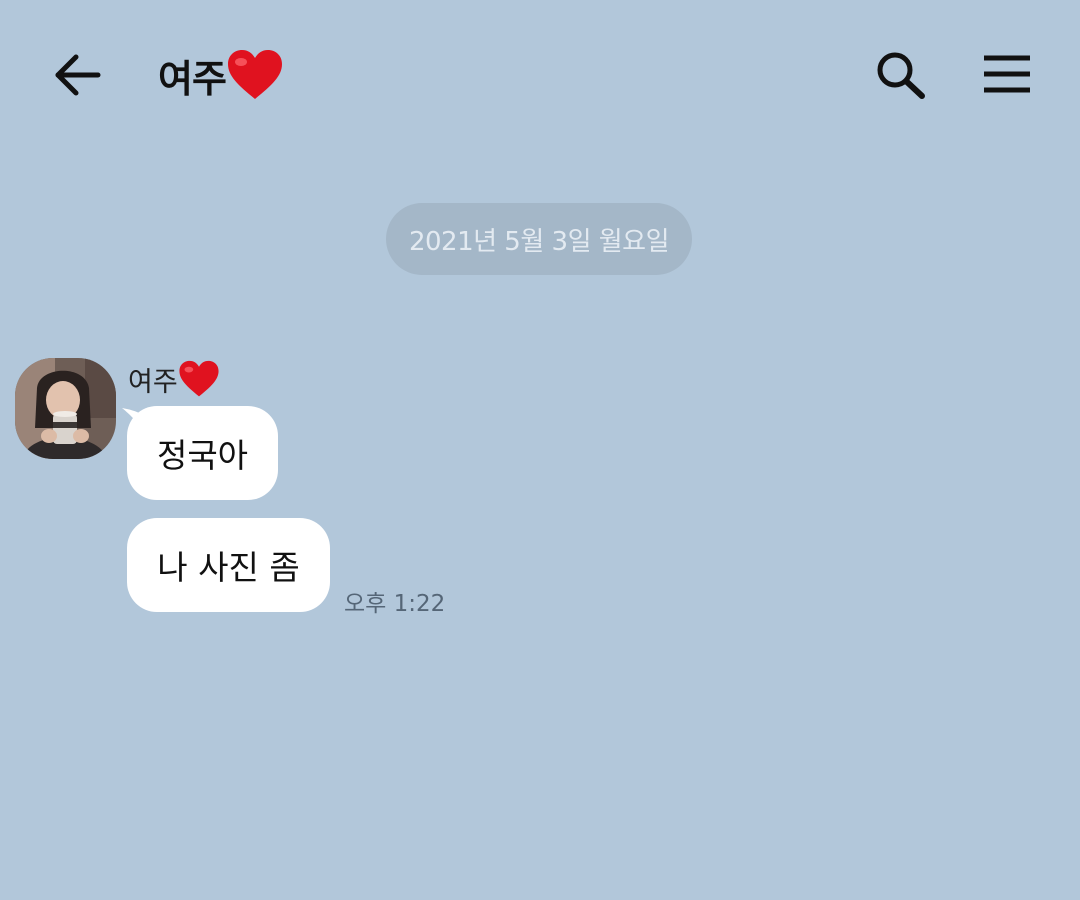 The image size is (1080, 900). I want to click on menu-button, so click(1007, 75).